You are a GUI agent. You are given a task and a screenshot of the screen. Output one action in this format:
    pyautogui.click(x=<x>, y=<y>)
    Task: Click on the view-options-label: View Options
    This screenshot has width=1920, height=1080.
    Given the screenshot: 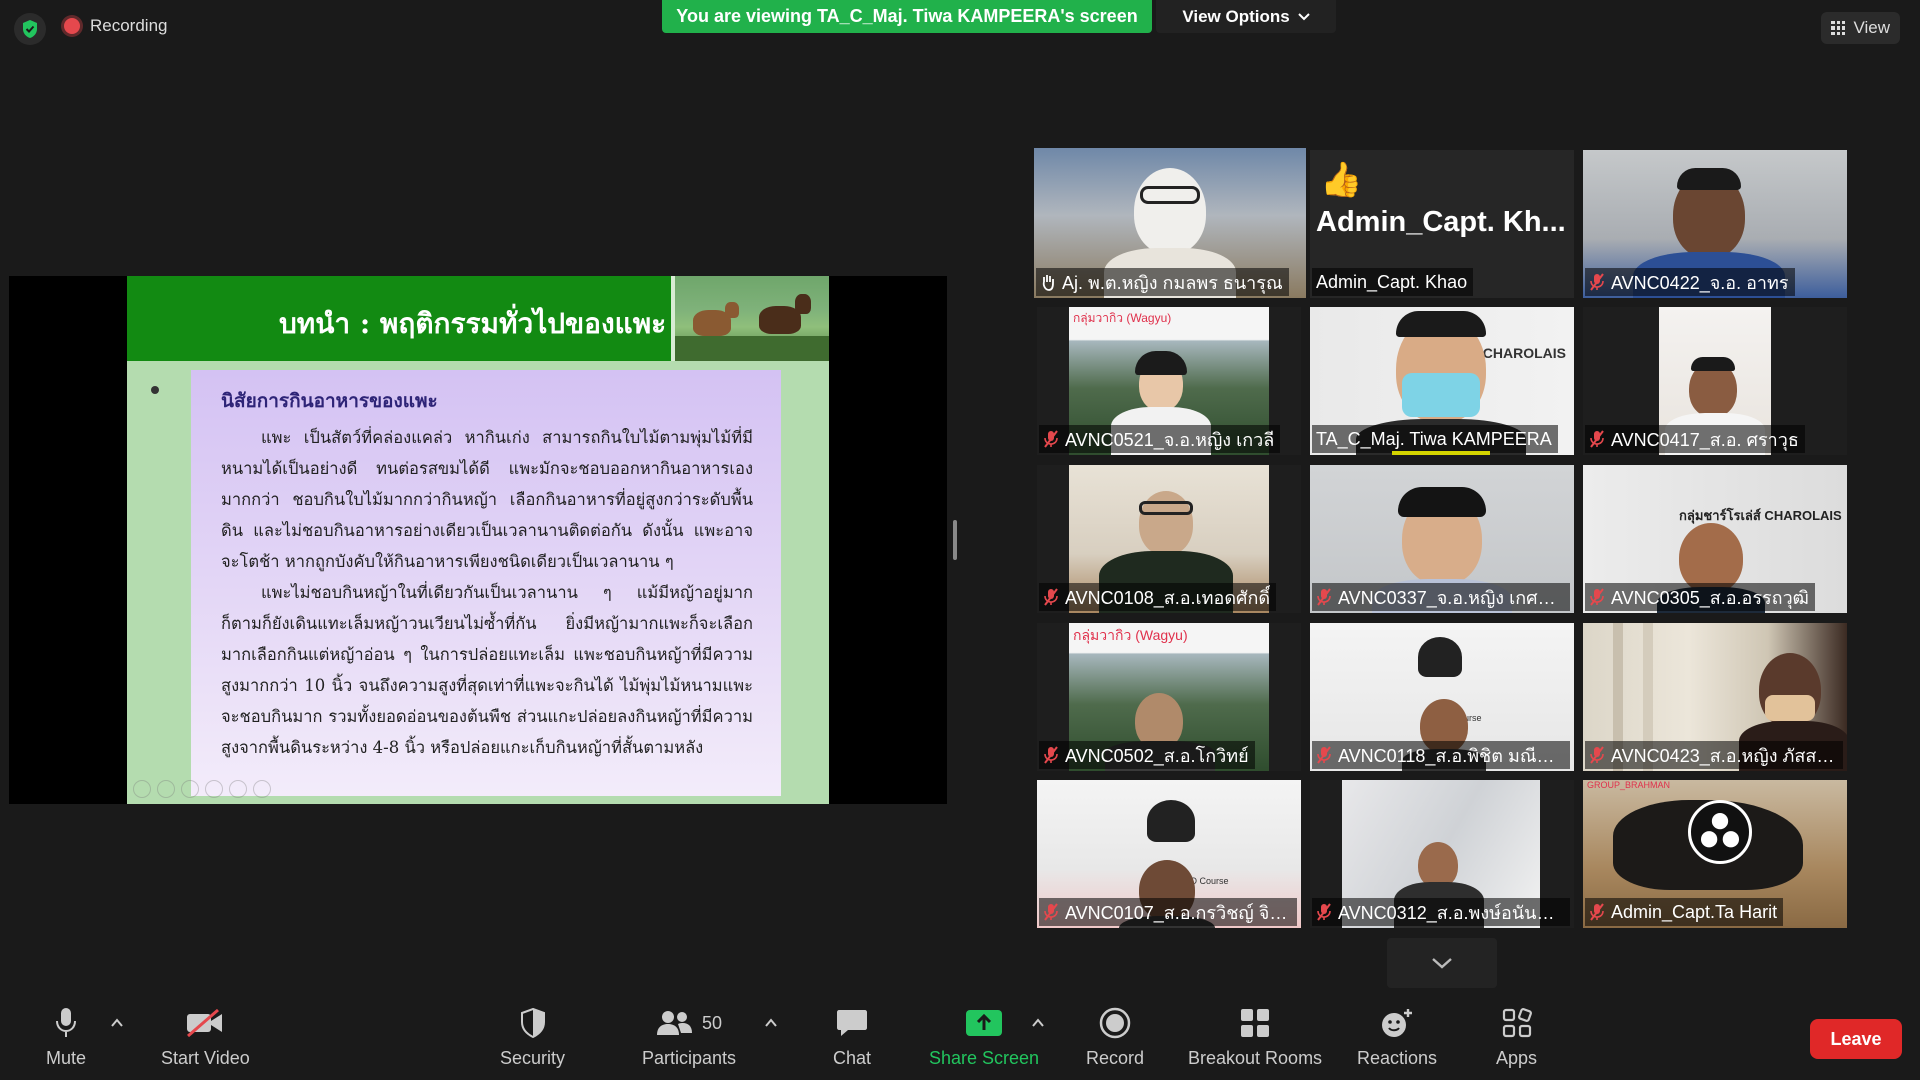 What is the action you would take?
    pyautogui.click(x=1236, y=16)
    